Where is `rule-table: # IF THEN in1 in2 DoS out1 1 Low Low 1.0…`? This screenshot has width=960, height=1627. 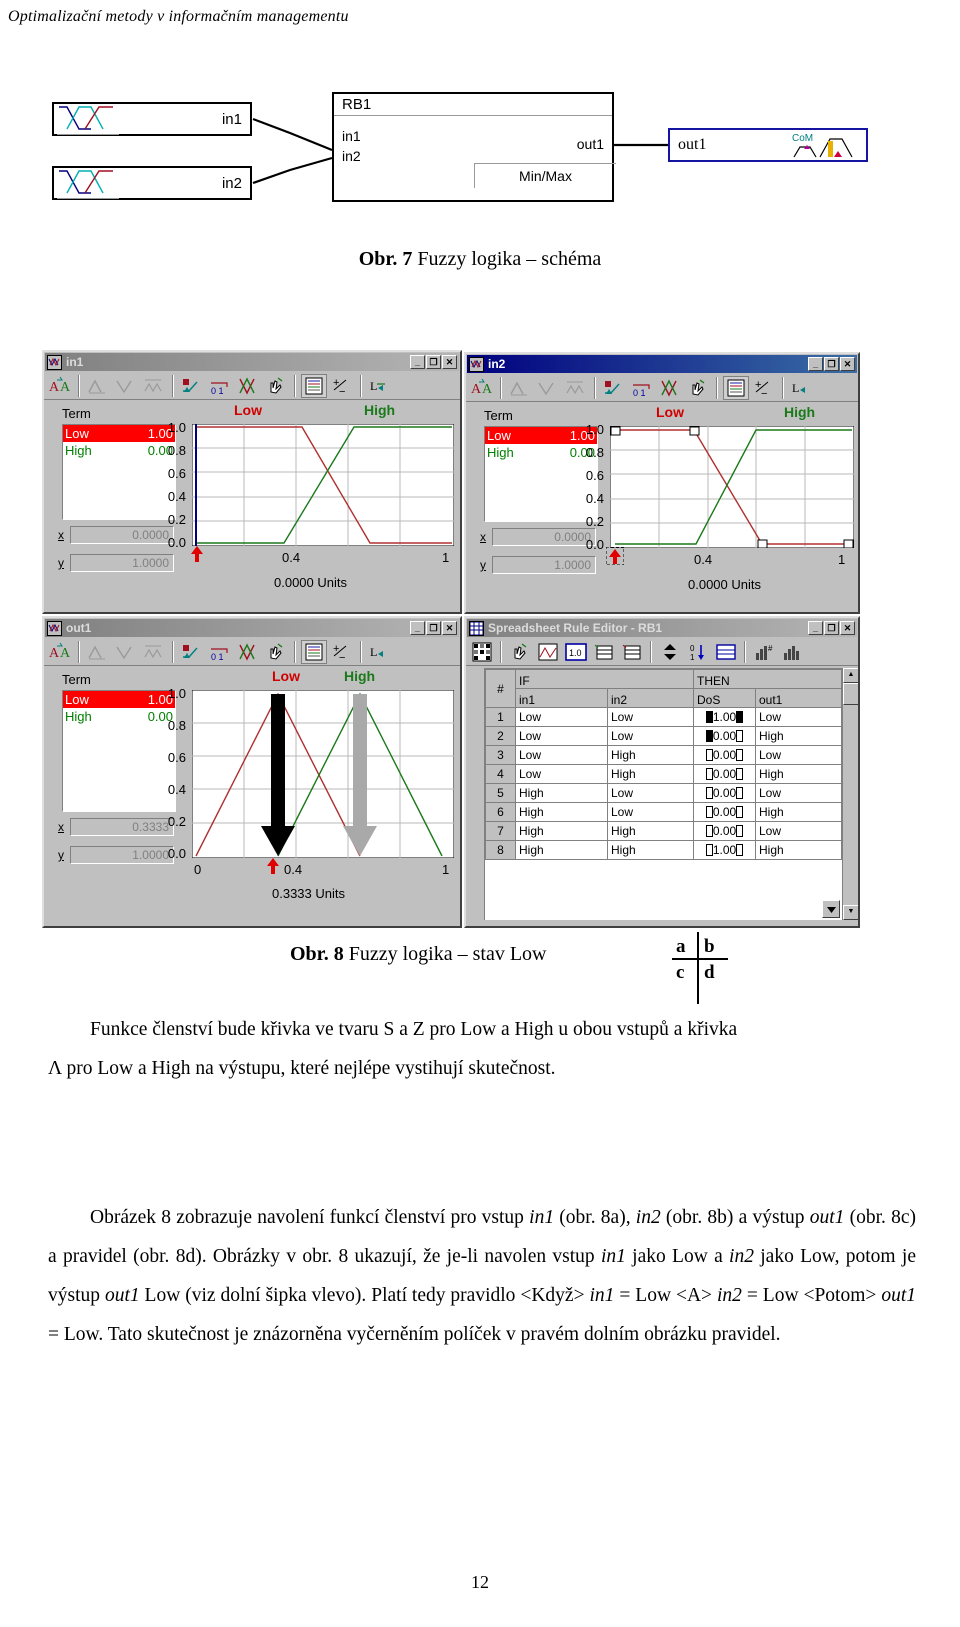 rule-table: # IF THEN in1 in2 DoS out1 1 Low Low 1.0… is located at coordinates (663, 794).